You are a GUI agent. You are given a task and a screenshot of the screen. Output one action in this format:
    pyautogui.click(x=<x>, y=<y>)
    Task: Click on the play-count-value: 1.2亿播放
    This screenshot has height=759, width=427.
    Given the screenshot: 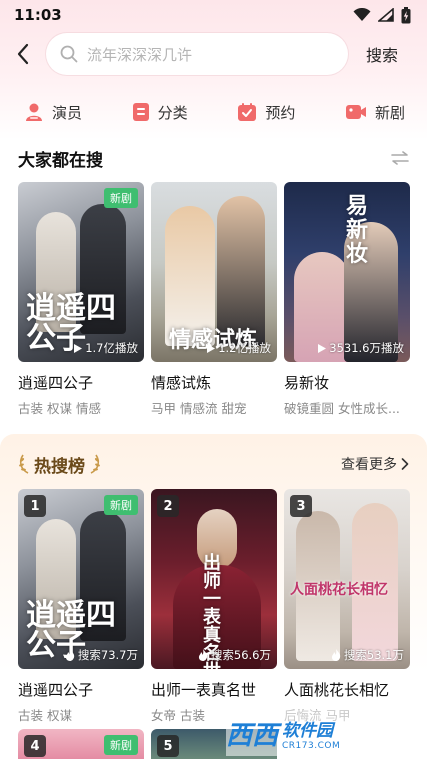 What is the action you would take?
    pyautogui.click(x=244, y=348)
    